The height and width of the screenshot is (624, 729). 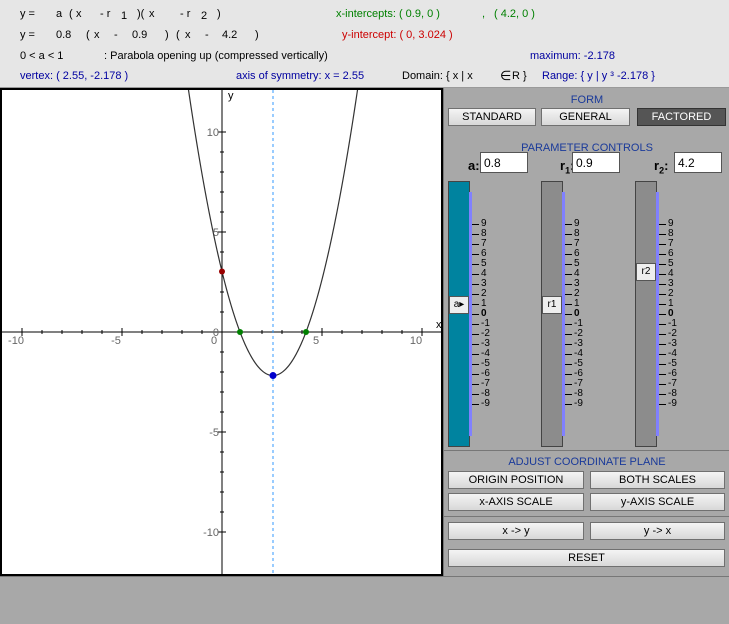 What do you see at coordinates (670, 314) in the screenshot?
I see `slider-r2-ticks: 9 8 7 6 5 4 3 2 1 0 -1 -2 -3 -4 -5 -6 -7 -8 -9` at bounding box center [670, 314].